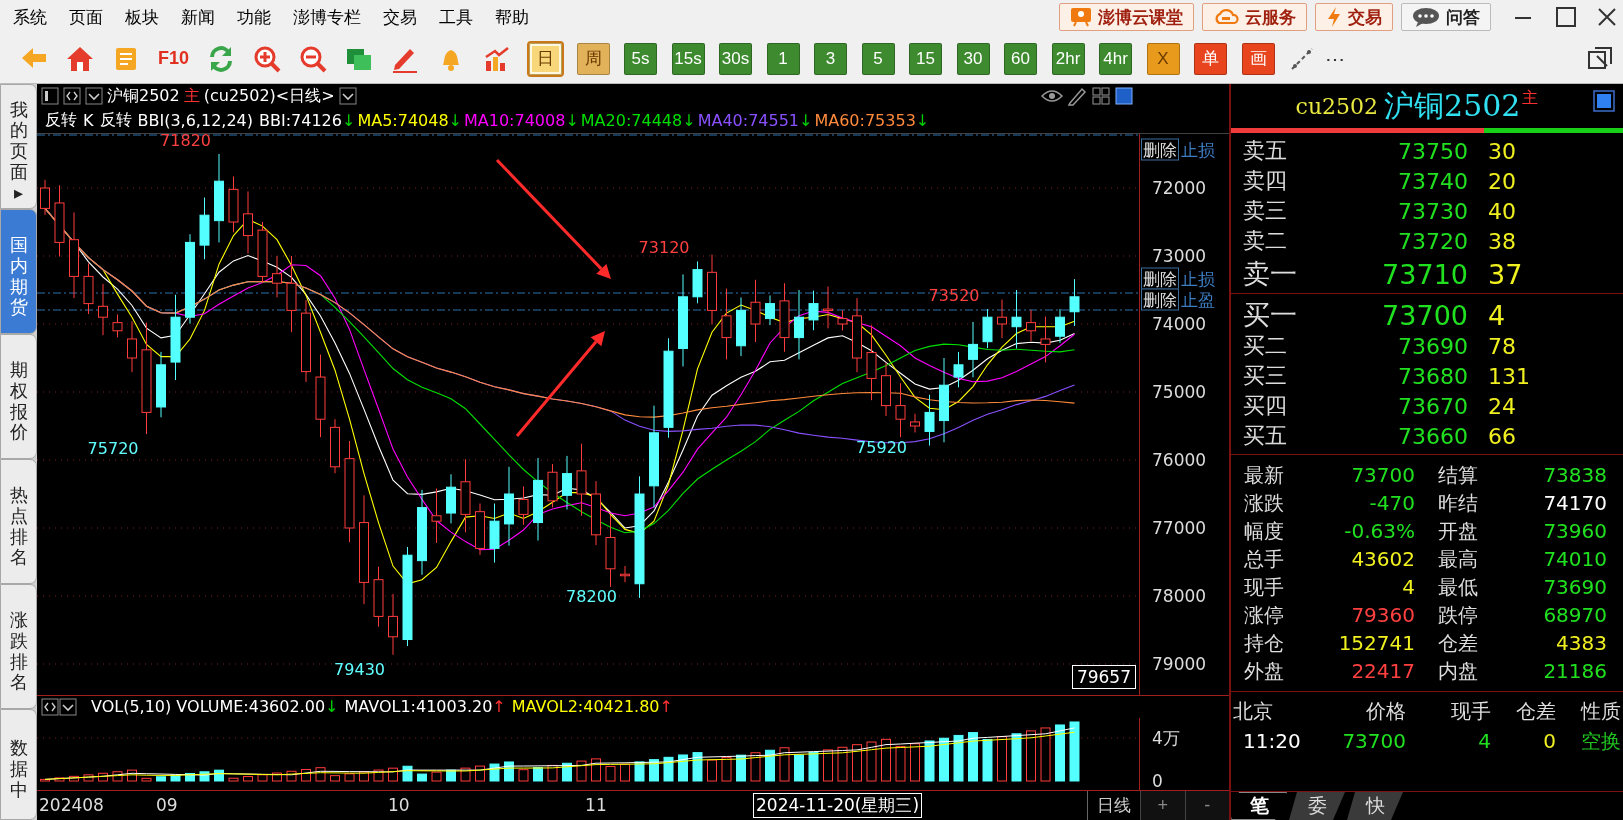 The height and width of the screenshot is (820, 1623). Describe the element at coordinates (736, 58) in the screenshot. I see `period-button: 30s` at that location.